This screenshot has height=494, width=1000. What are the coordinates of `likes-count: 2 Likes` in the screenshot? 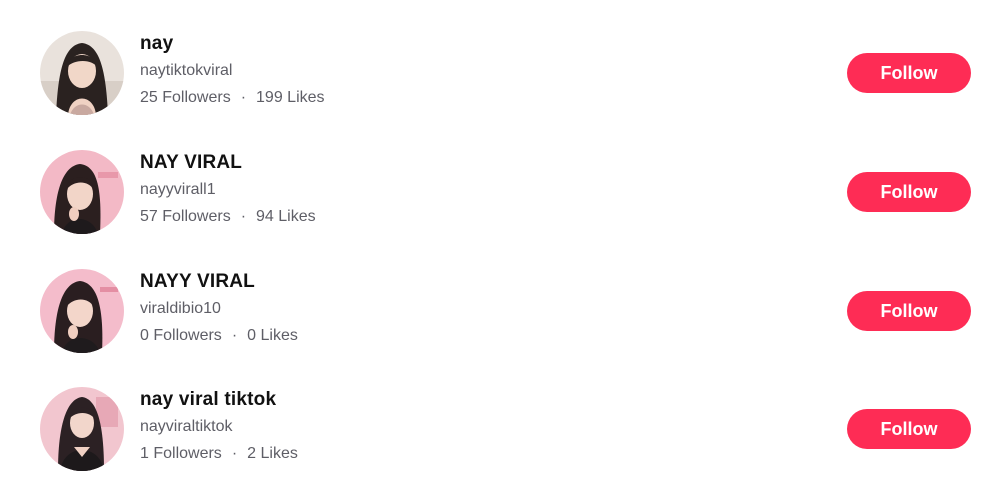 It's located at (272, 453).